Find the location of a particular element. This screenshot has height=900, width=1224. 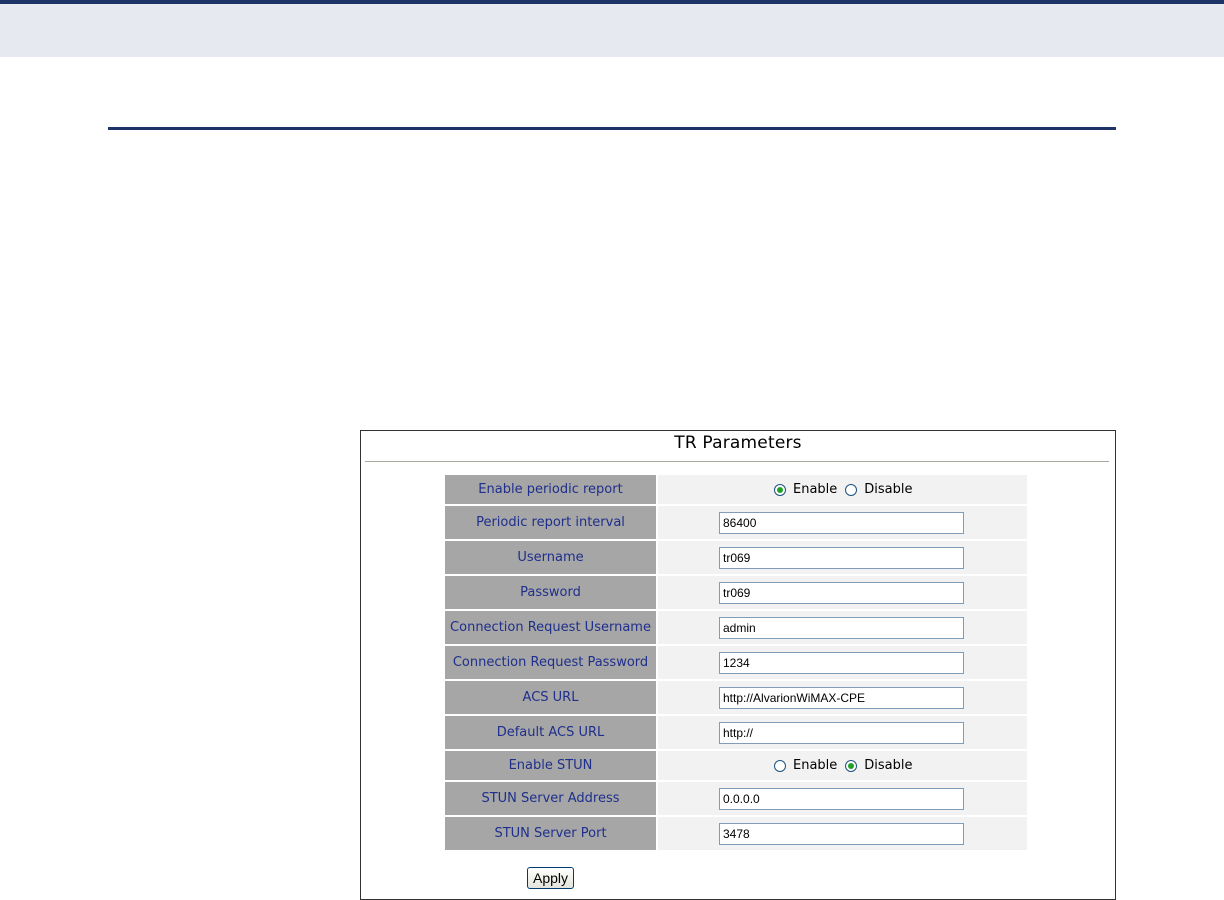

row-connection-request-password: Connection Request Password is located at coordinates (736, 663).